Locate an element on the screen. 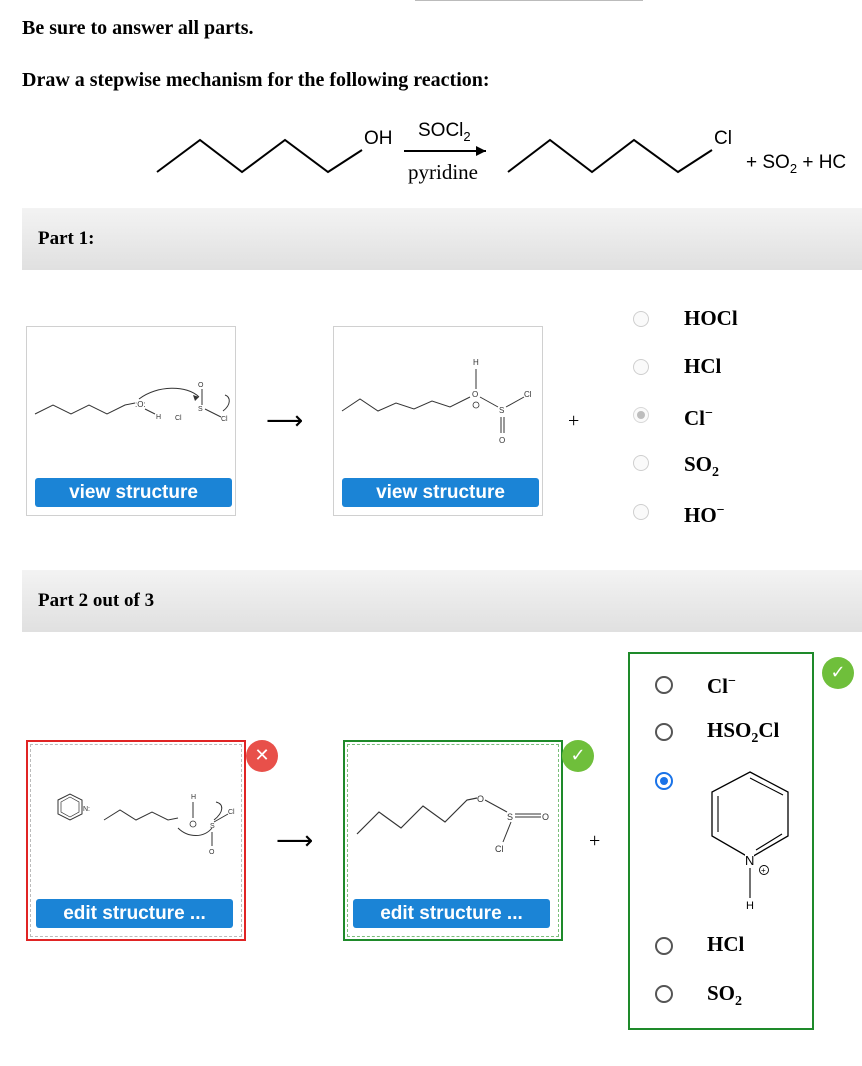 The width and height of the screenshot is (862, 1066). part1-option-hocl-label: HOCl is located at coordinates (711, 318).